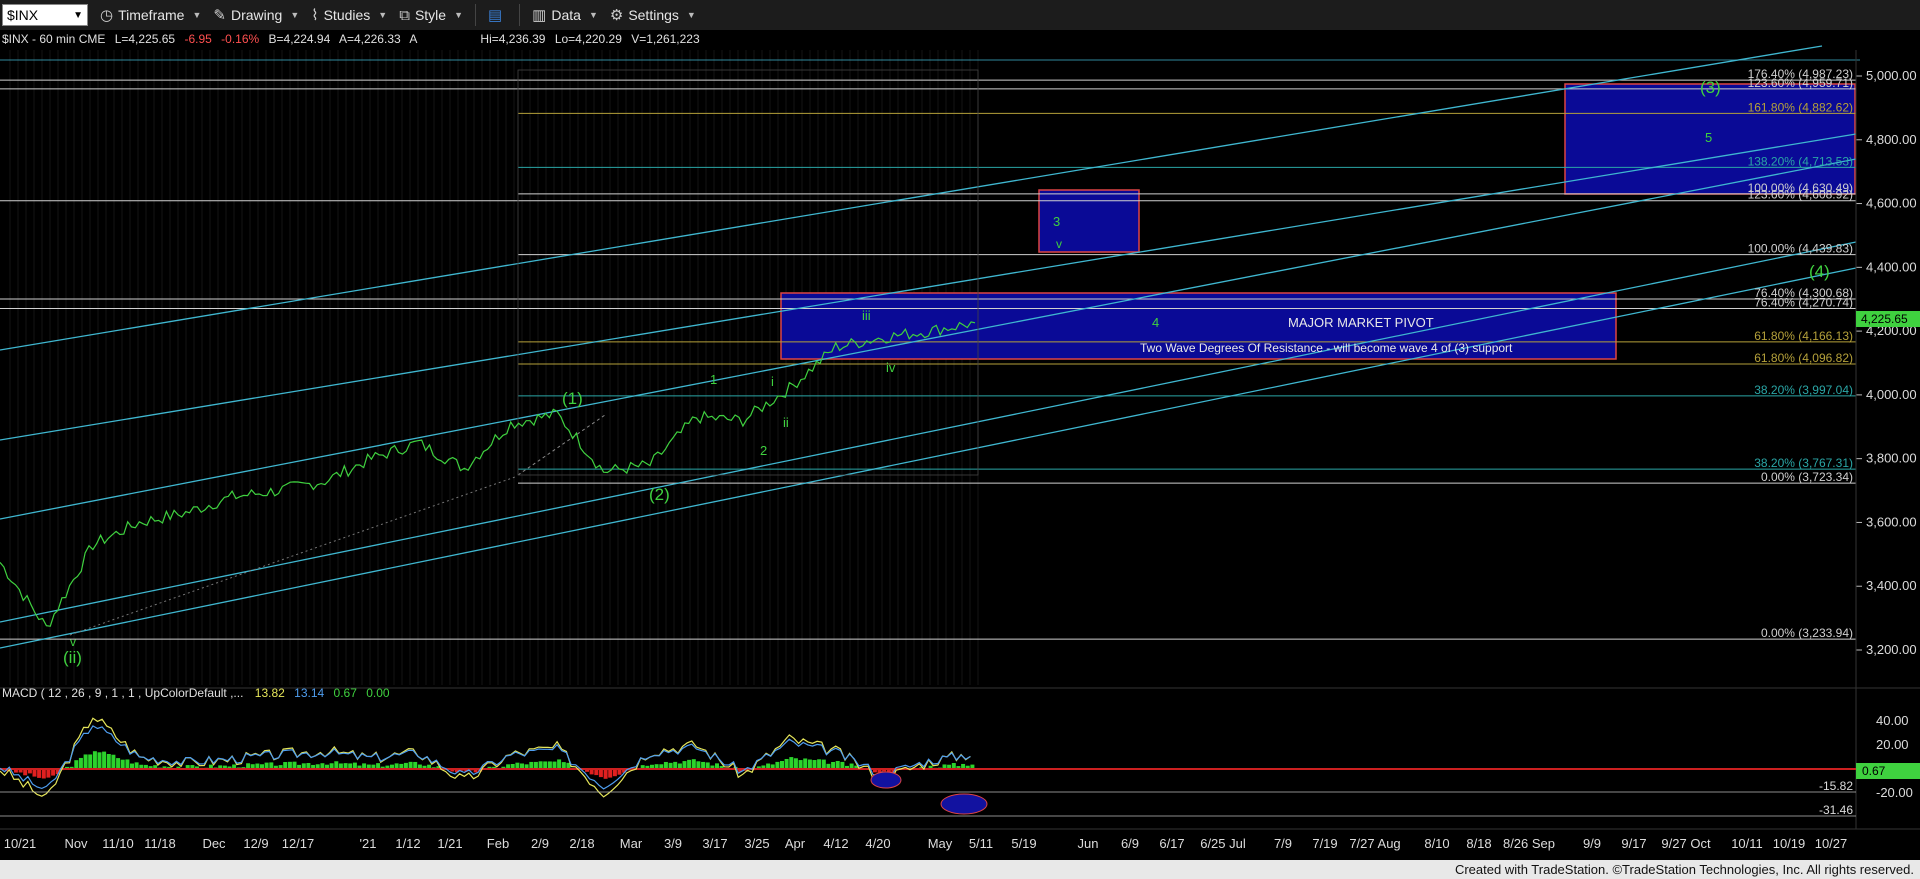 The height and width of the screenshot is (879, 1920). I want to click on time-tick-label: 2/18, so click(581, 843).